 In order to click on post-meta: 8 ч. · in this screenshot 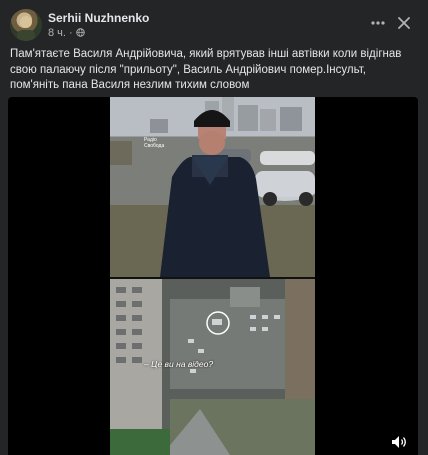, I will do `click(66, 33)`.